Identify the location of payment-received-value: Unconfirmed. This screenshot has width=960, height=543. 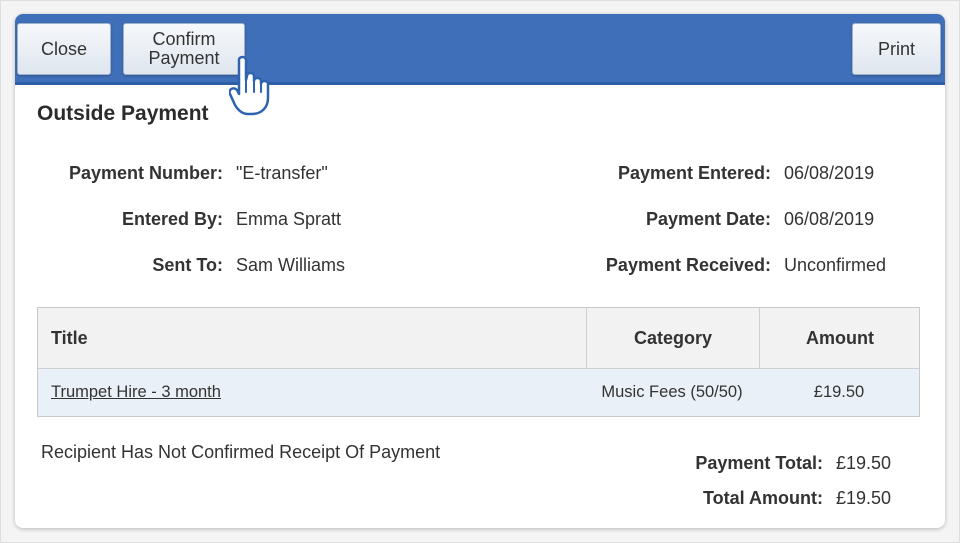
(835, 265).